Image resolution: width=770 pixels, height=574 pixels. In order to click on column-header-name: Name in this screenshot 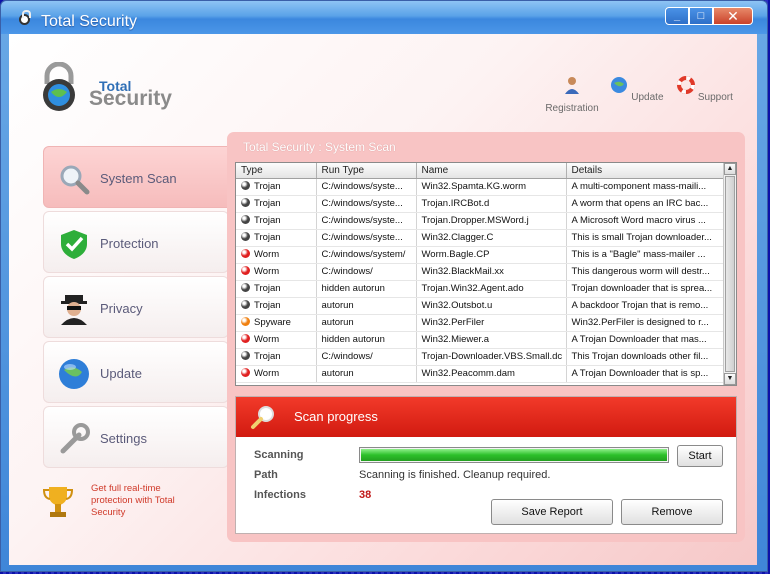, I will do `click(491, 171)`.